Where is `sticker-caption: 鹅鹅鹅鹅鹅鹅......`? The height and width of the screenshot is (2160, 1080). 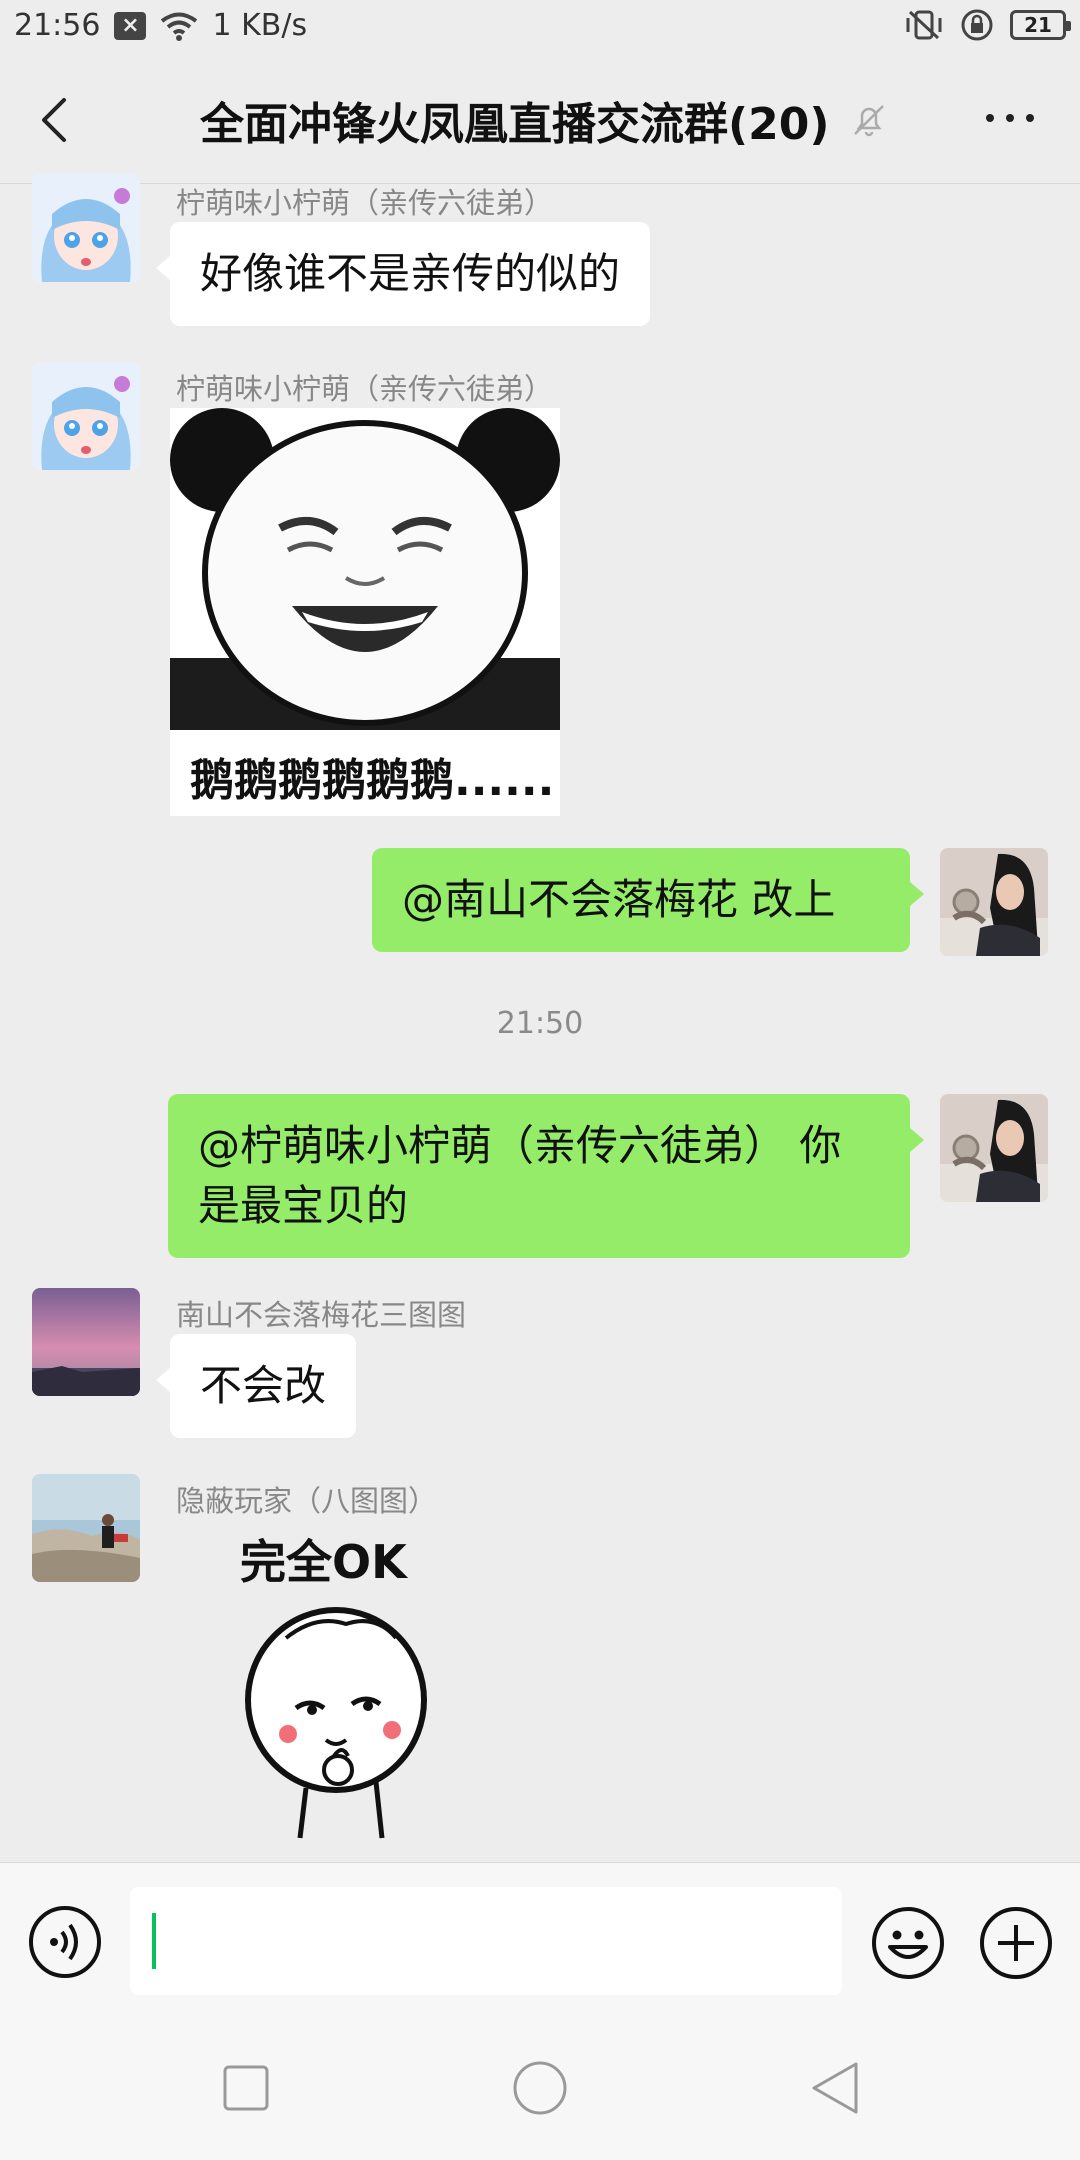 sticker-caption: 鹅鹅鹅鹅鹅鹅...... is located at coordinates (372, 780).